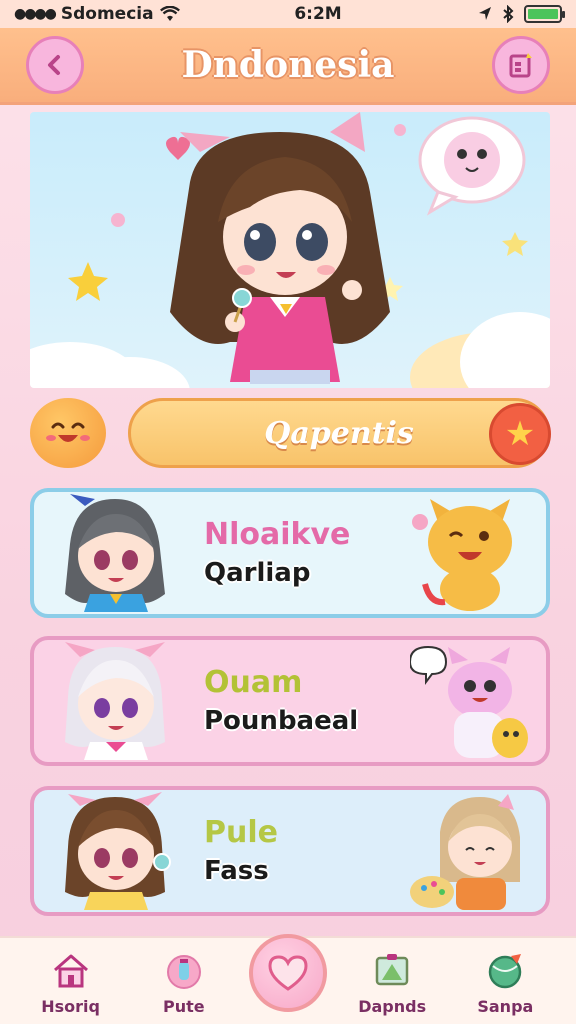 This screenshot has height=1024, width=576. Describe the element at coordinates (183, 1006) in the screenshot. I see `nav-label-potion: Pute` at that location.